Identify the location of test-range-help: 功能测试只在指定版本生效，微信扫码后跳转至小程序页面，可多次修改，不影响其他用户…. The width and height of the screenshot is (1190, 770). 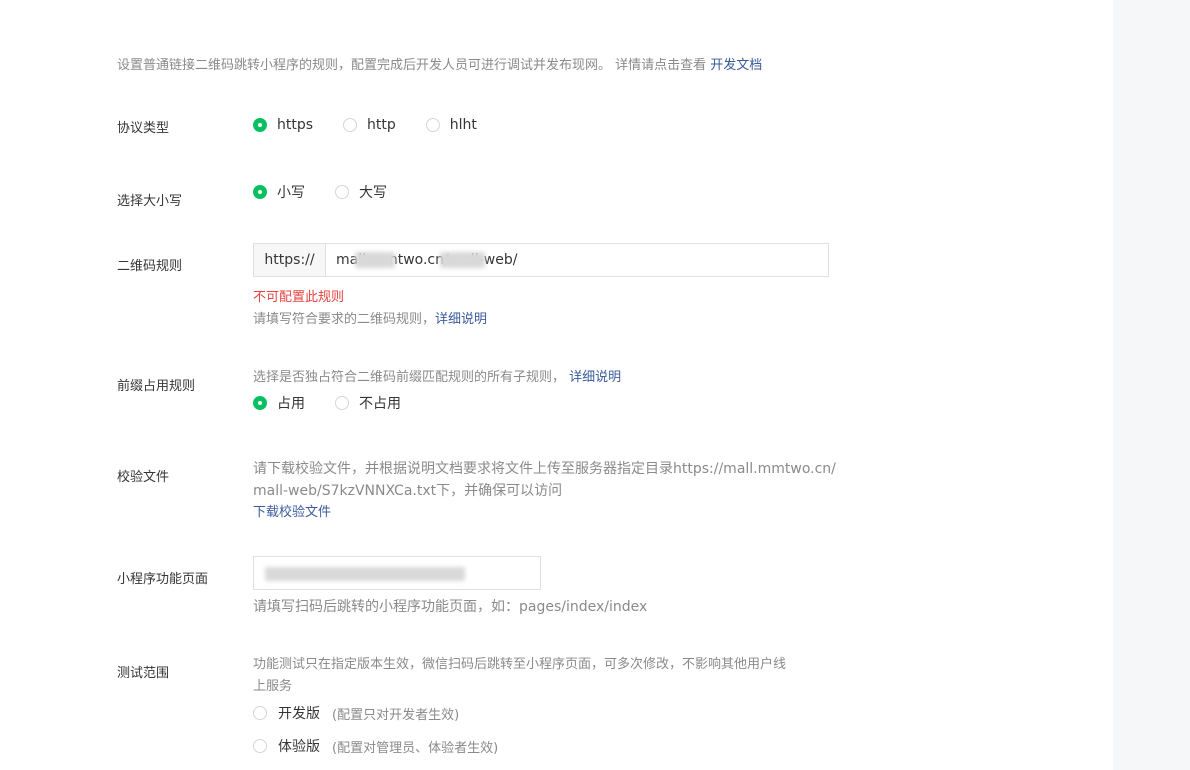
(519, 676).